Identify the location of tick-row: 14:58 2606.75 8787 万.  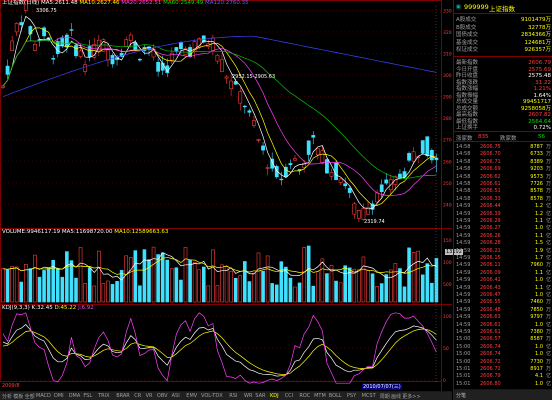
(503, 147).